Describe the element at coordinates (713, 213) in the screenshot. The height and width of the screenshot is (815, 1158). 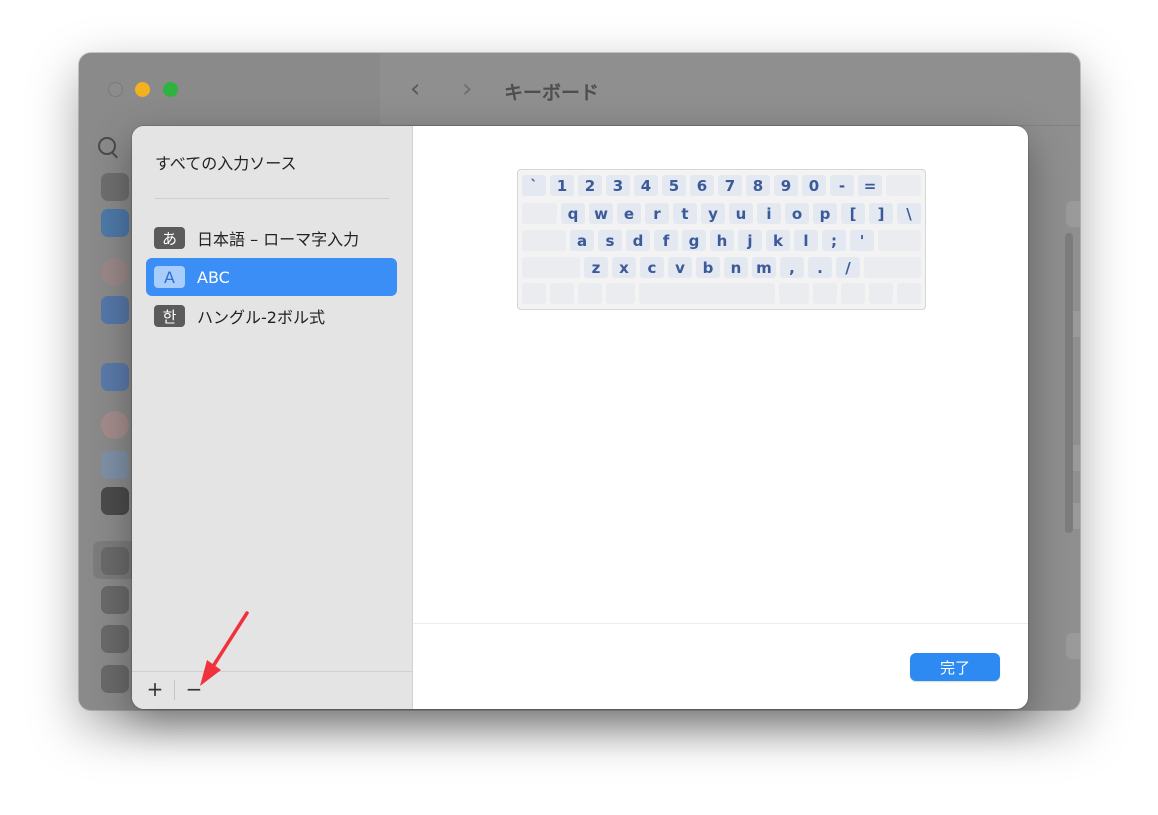
I see `keyboard-key: y` at that location.